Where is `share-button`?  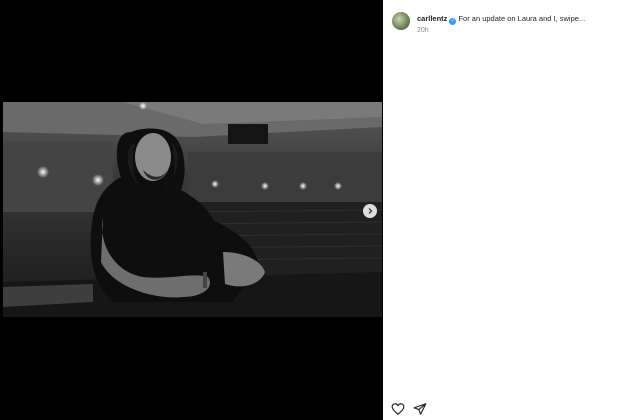 share-button is located at coordinates (420, 409).